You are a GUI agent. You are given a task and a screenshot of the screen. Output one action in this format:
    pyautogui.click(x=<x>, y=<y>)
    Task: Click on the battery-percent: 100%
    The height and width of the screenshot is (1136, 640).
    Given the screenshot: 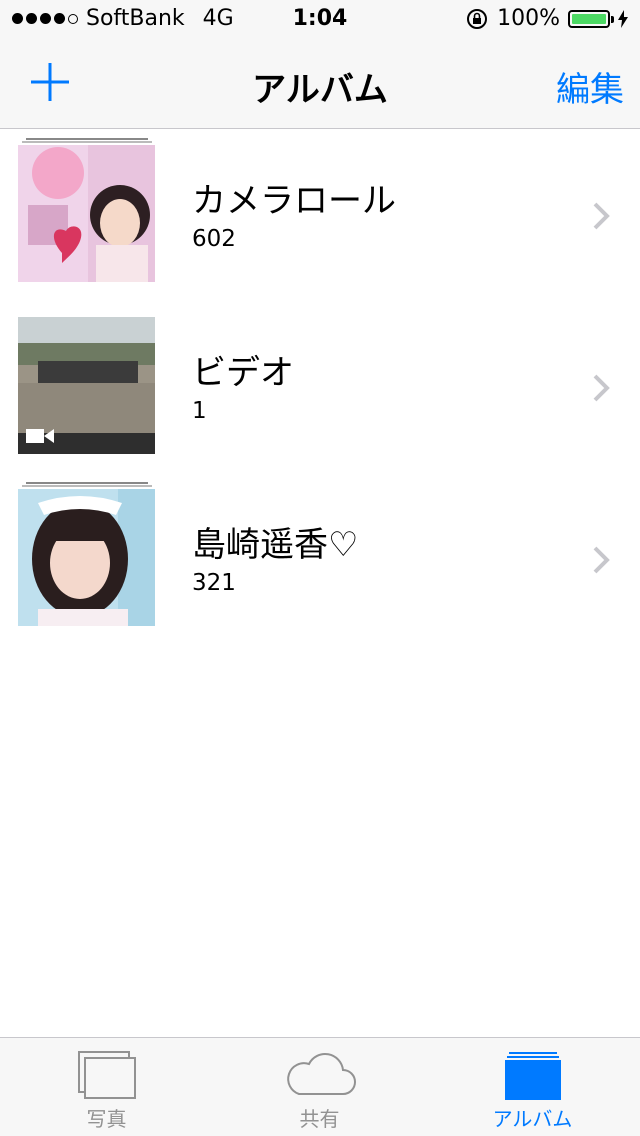 What is the action you would take?
    pyautogui.click(x=528, y=18)
    